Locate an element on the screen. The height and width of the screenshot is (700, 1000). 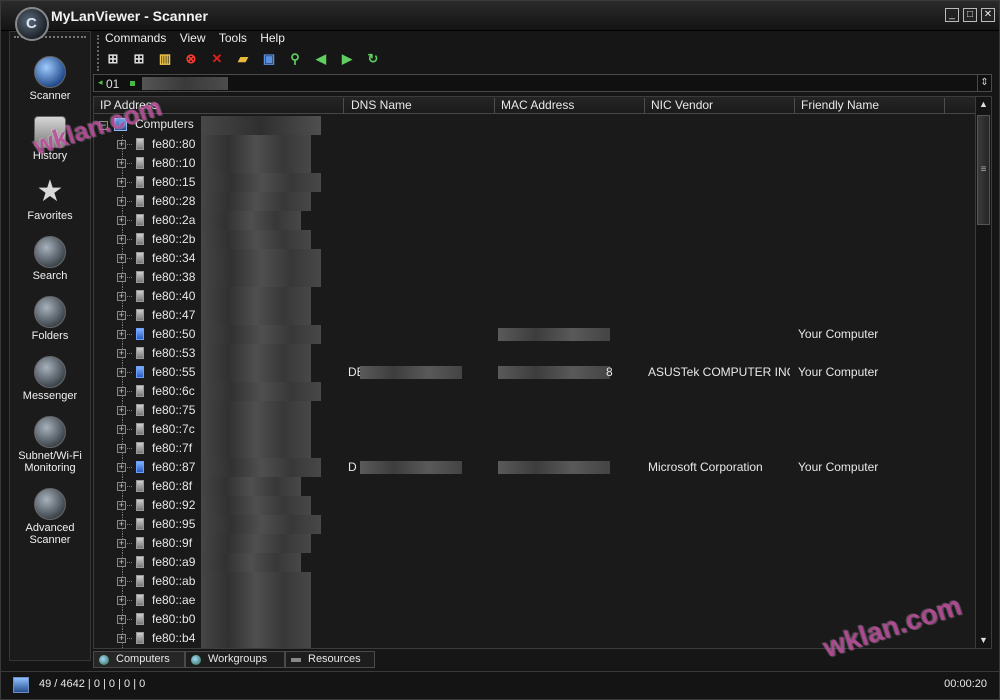
open-folder-icon: ▰ is located at coordinates (243, 59).